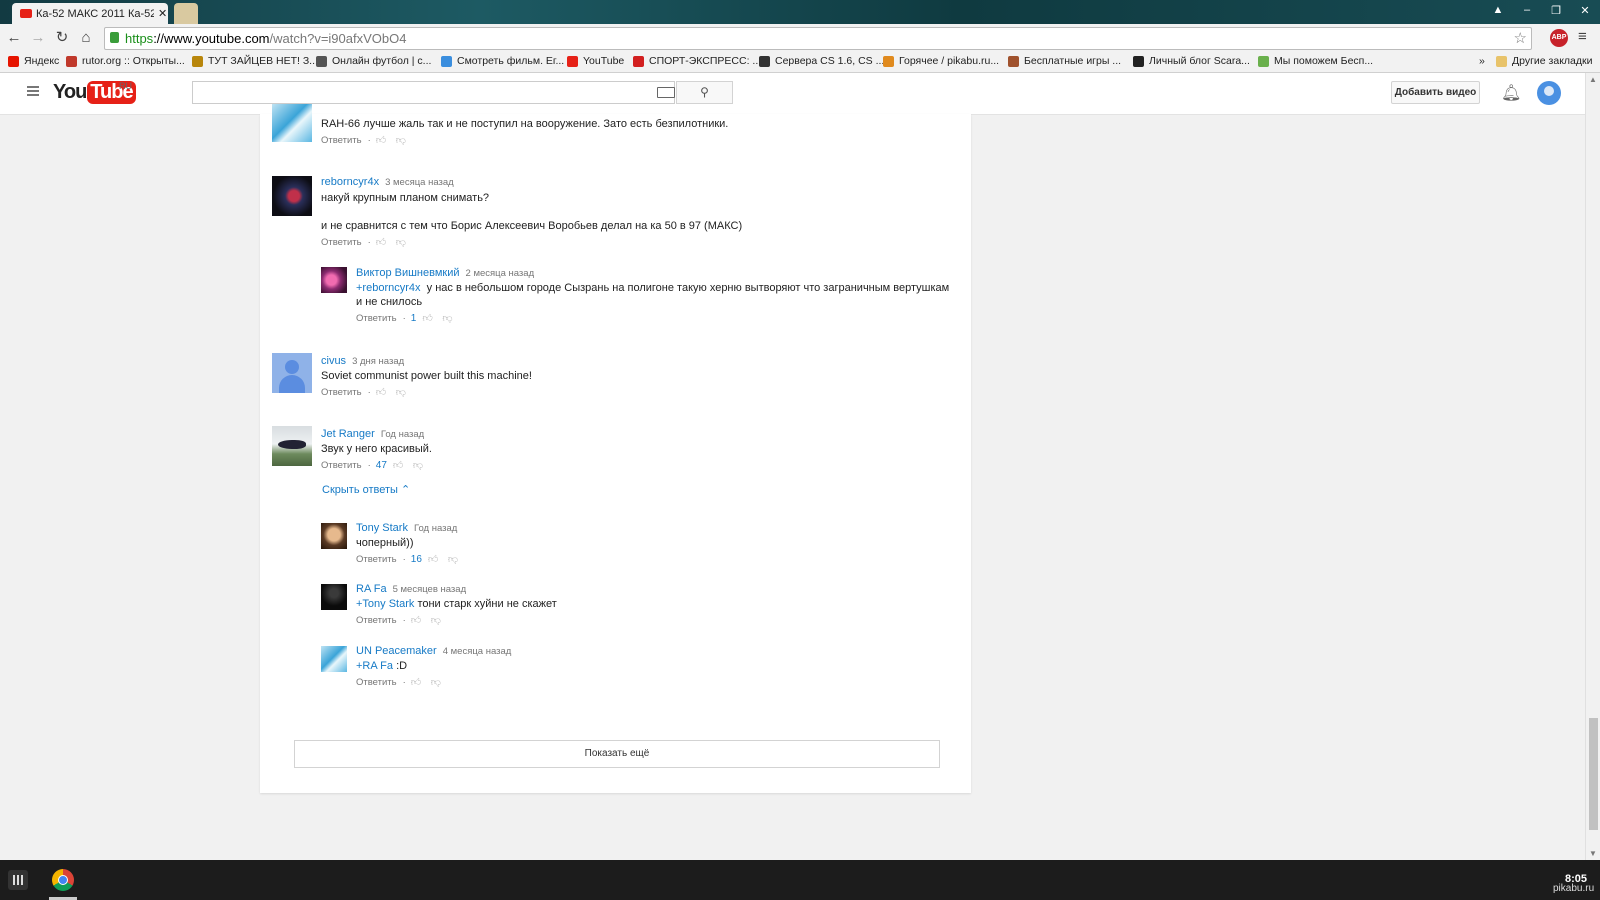 This screenshot has height=900, width=1600. I want to click on reload-icon: ↻, so click(62, 38).